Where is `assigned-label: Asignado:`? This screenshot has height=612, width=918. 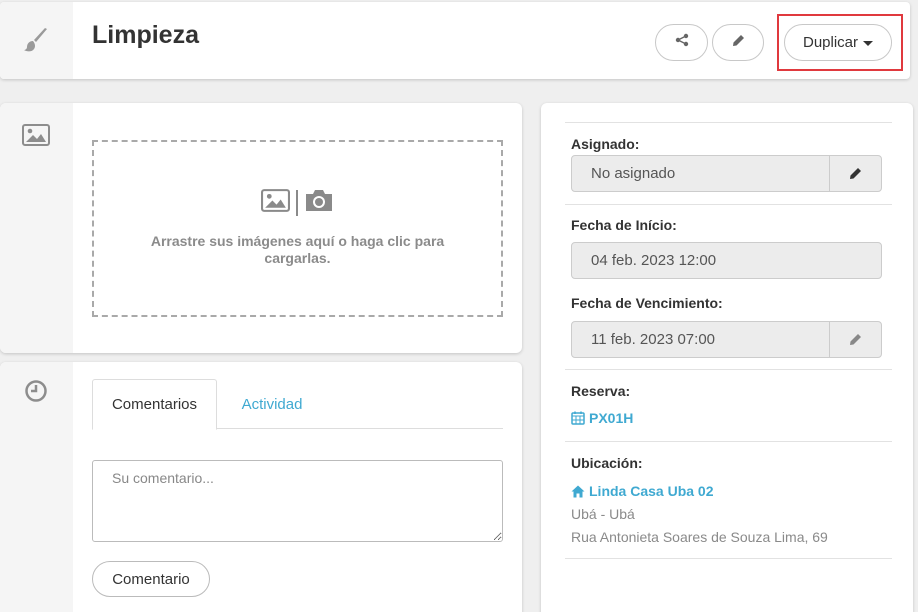 assigned-label: Asignado: is located at coordinates (605, 144).